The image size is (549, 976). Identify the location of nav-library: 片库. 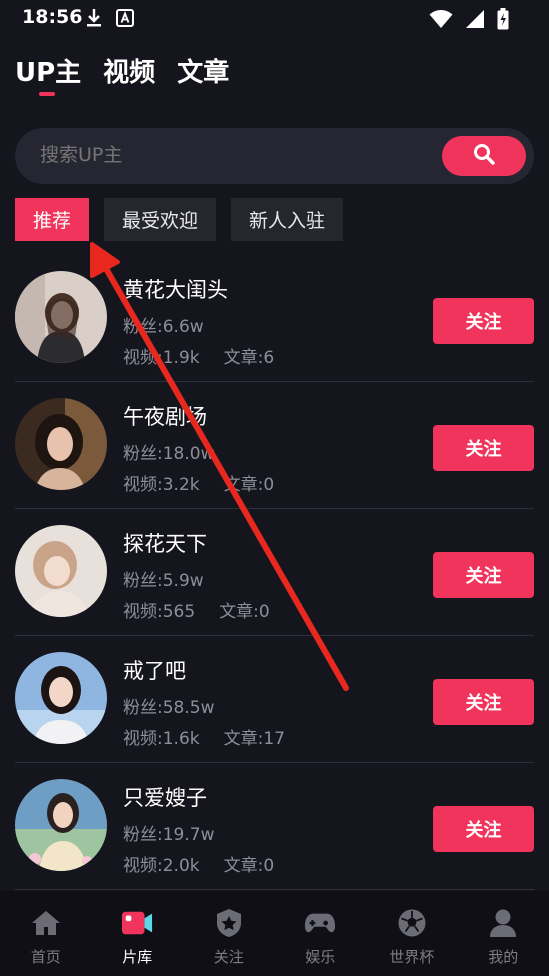
(138, 933).